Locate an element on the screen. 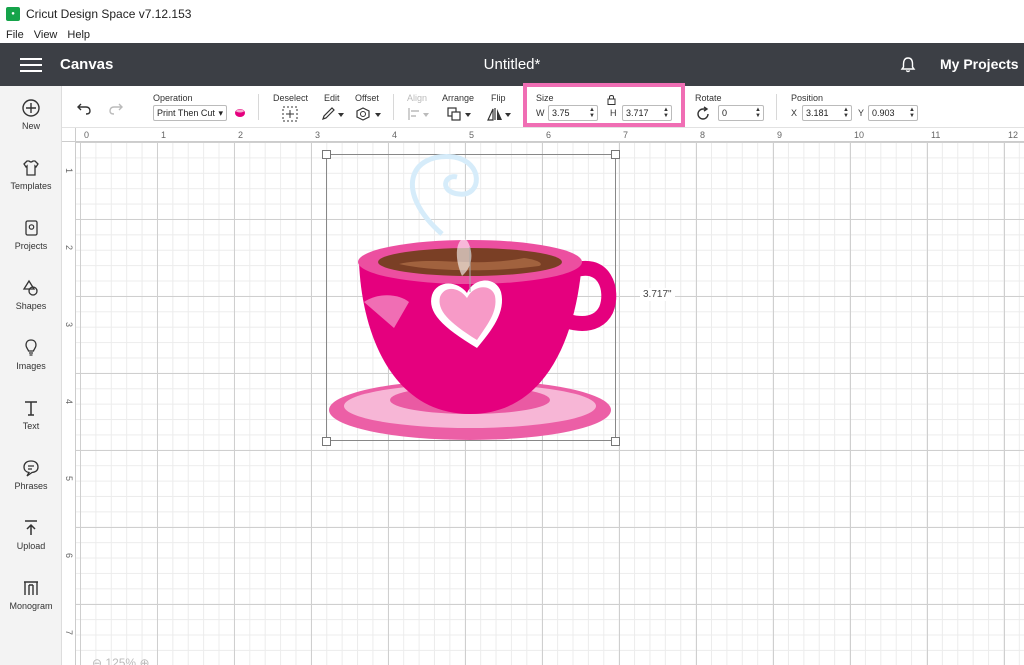  shirt-icon is located at coordinates (31, 168).